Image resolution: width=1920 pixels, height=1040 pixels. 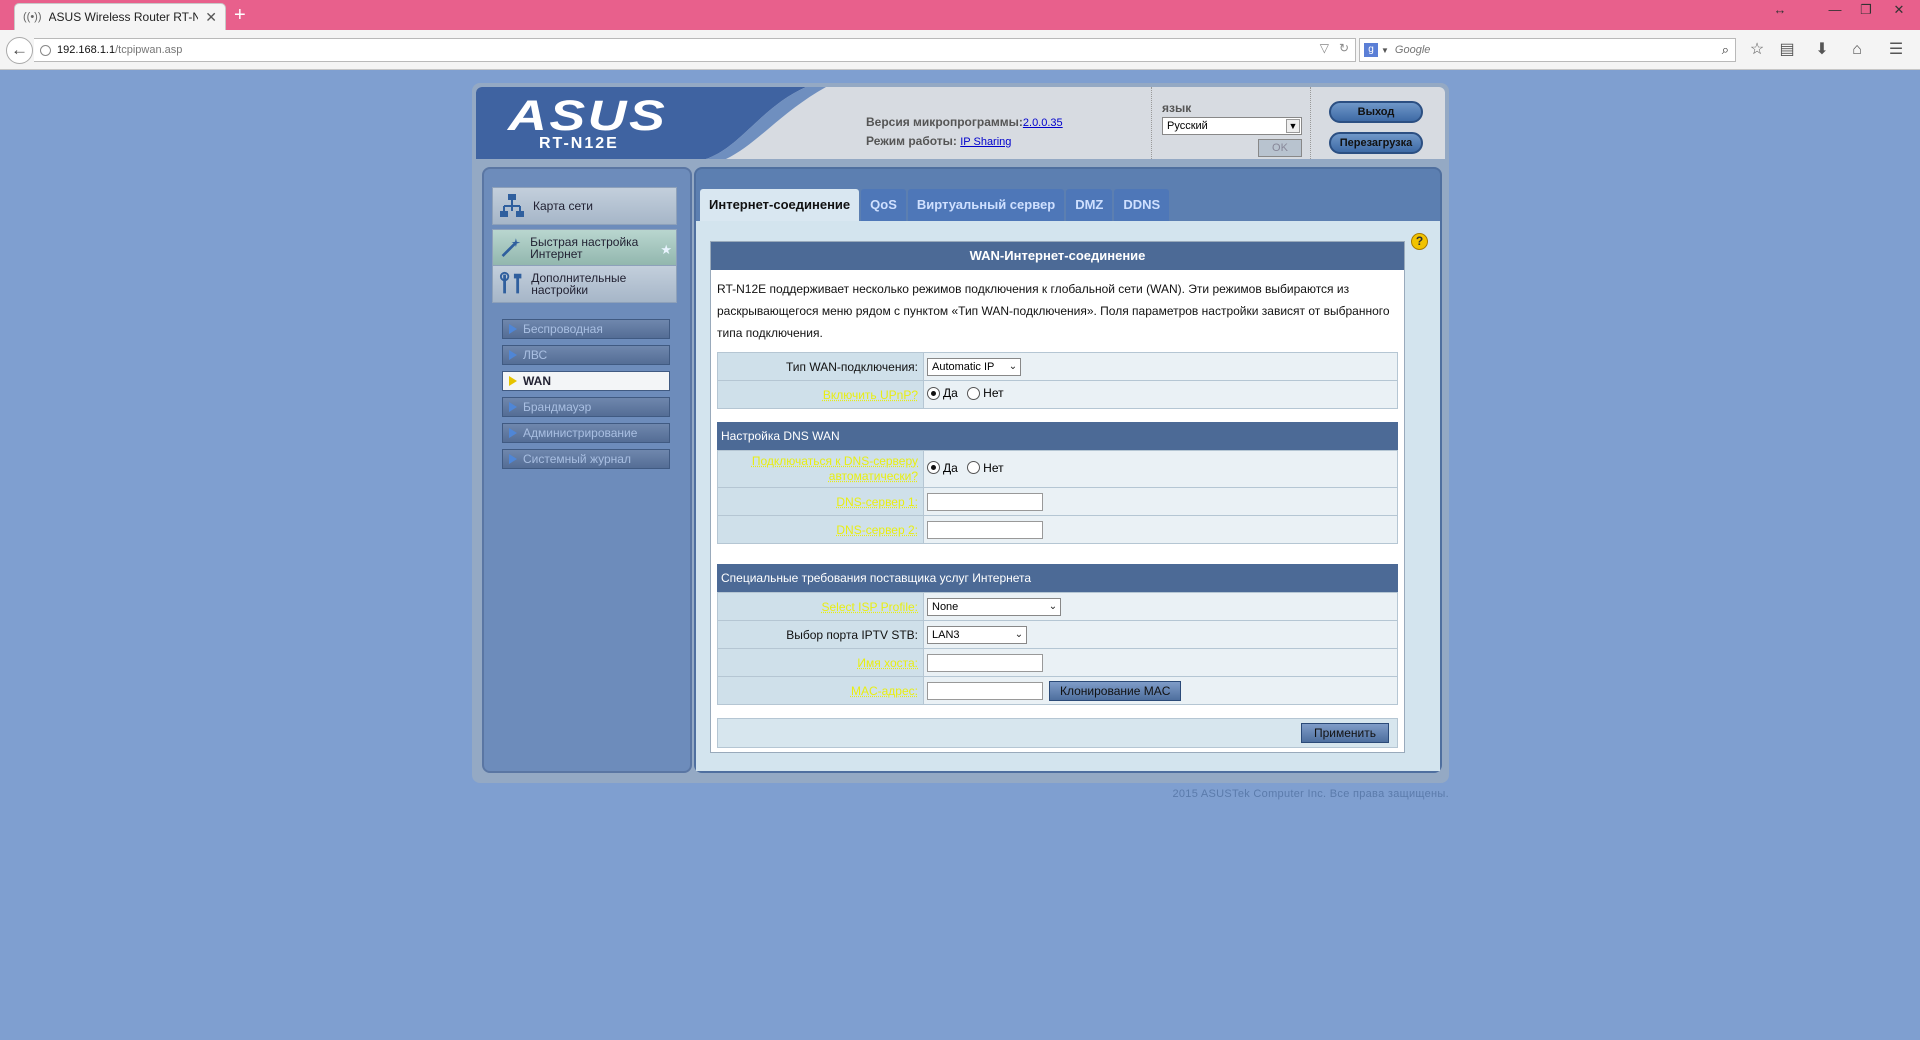 I want to click on sidebar-item-firewall: Брандмауэр, so click(x=586, y=407).